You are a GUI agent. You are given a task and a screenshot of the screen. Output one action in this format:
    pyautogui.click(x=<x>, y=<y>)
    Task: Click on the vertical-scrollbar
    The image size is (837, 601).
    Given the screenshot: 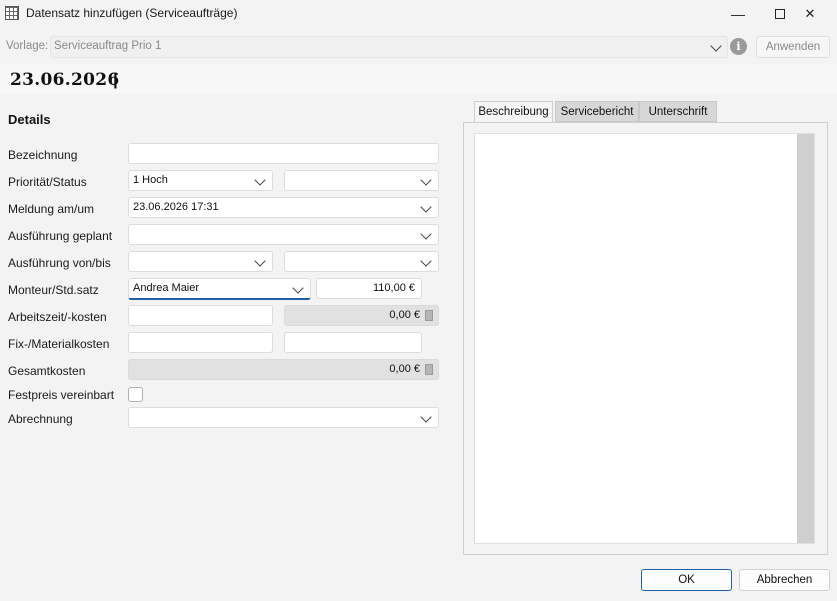 What is the action you would take?
    pyautogui.click(x=805, y=338)
    